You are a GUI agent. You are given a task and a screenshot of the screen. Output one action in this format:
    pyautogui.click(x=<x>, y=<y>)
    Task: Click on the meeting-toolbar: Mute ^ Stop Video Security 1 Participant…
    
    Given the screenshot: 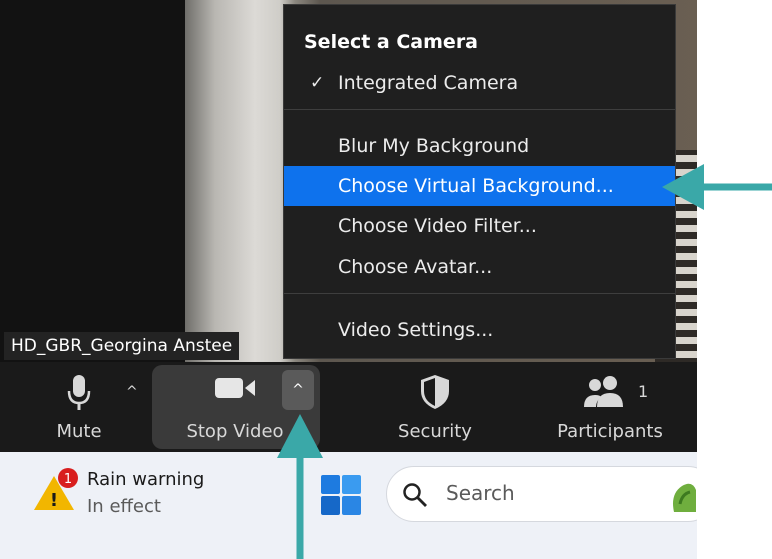 What is the action you would take?
    pyautogui.click(x=348, y=407)
    